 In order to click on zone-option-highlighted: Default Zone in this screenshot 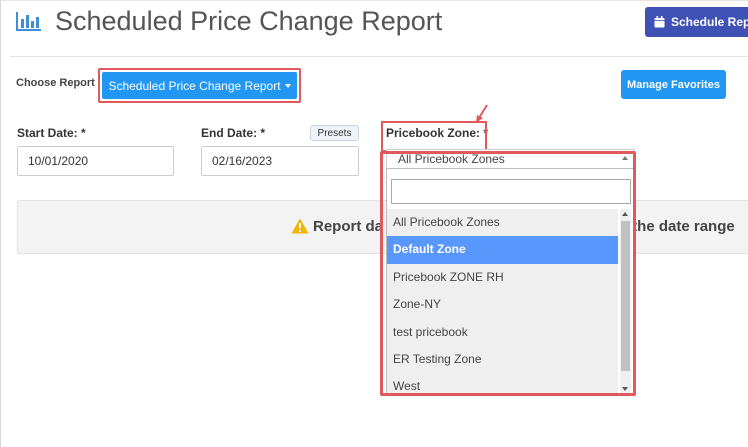, I will do `click(502, 250)`.